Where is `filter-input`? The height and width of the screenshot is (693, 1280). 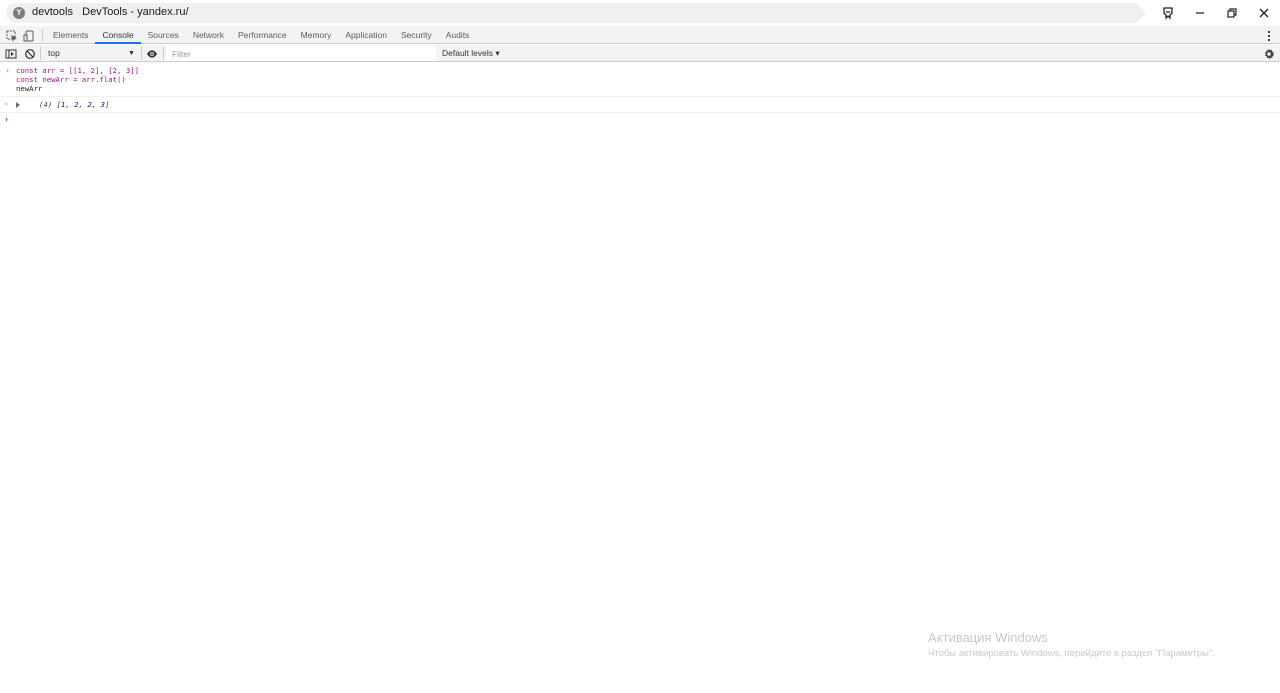
filter-input is located at coordinates (301, 53).